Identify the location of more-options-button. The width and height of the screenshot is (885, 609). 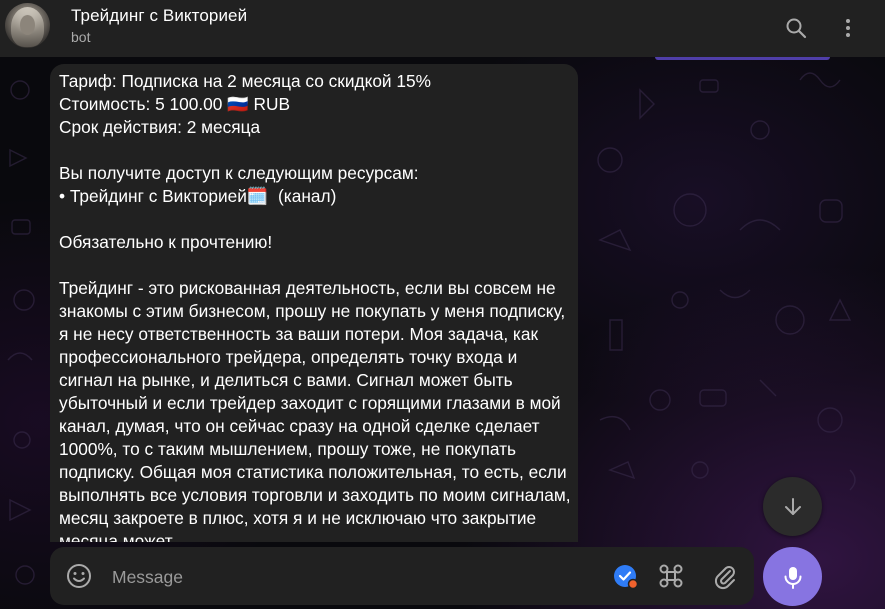
(848, 28).